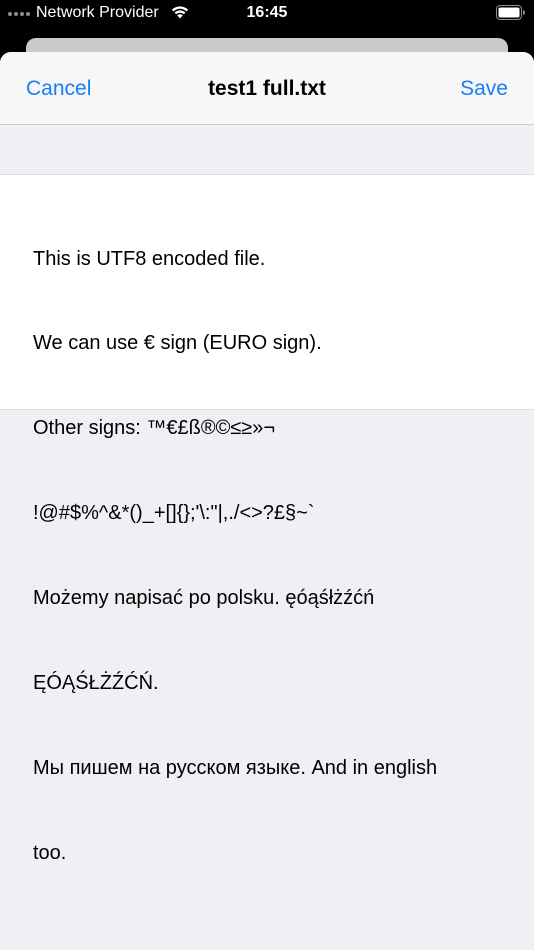 This screenshot has height=950, width=534. What do you see at coordinates (50, 852) in the screenshot?
I see `text-line: too.` at bounding box center [50, 852].